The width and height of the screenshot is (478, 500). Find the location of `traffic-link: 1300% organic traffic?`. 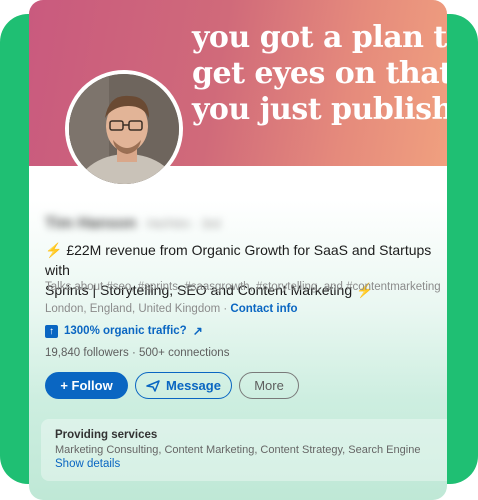

traffic-link: 1300% organic traffic? is located at coordinates (125, 331).